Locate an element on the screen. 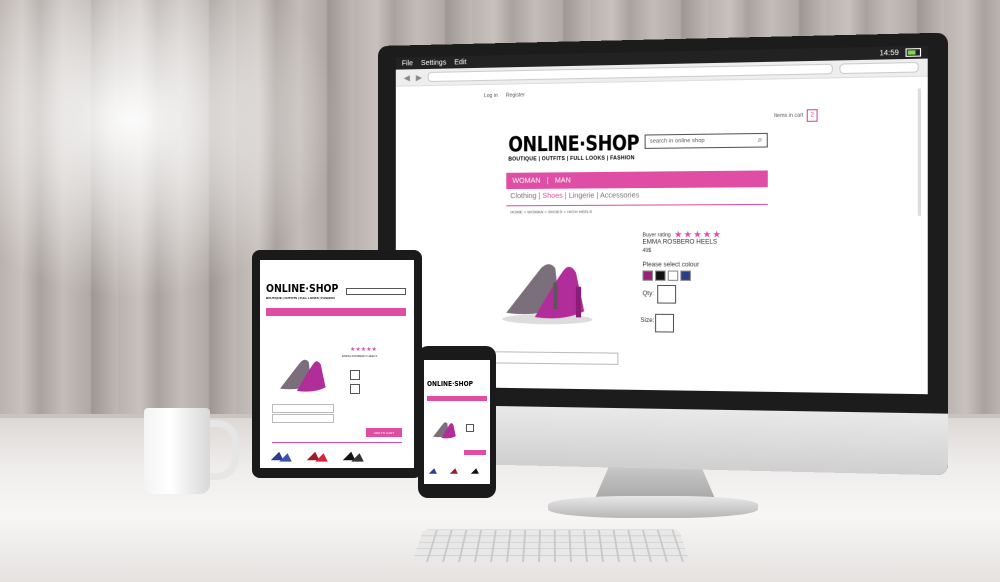 This screenshot has width=1000, height=582. tablet-main-nav is located at coordinates (336, 312).